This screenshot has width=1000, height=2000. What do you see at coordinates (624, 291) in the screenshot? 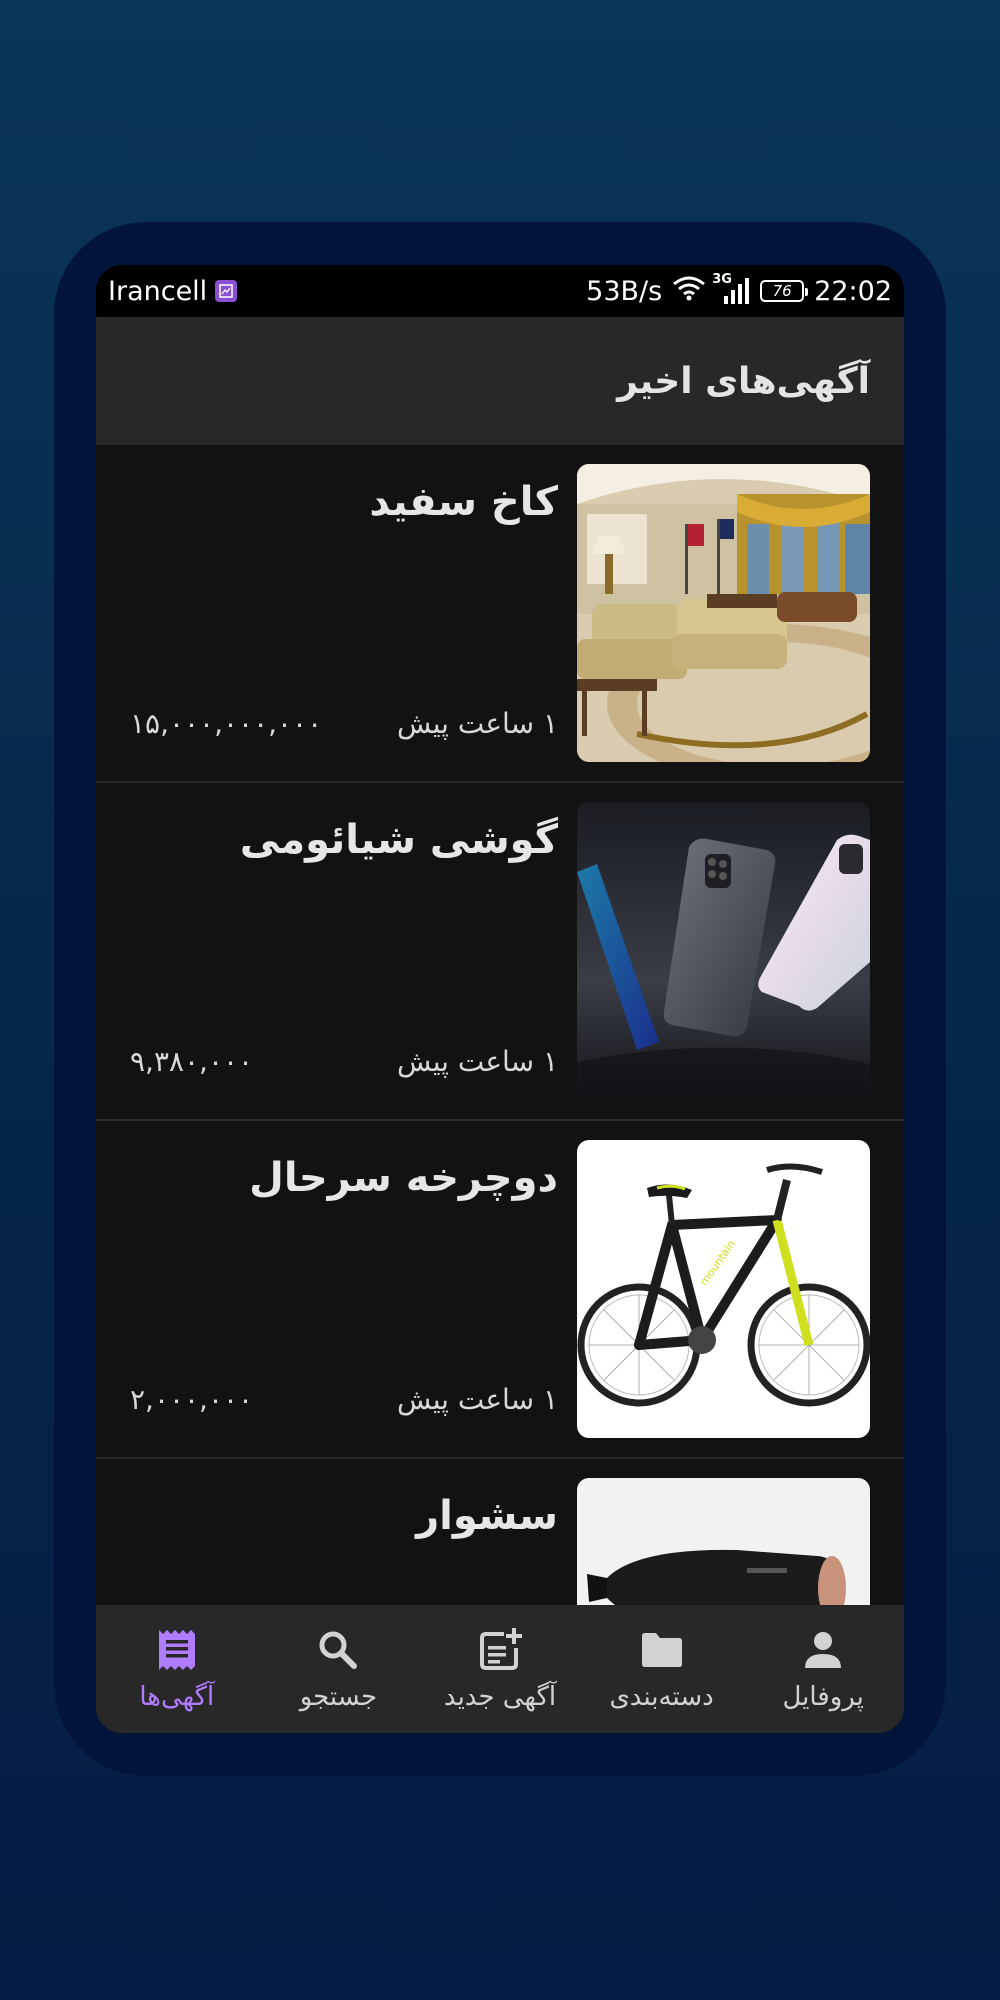
I see `network-speed: 53B/s` at bounding box center [624, 291].